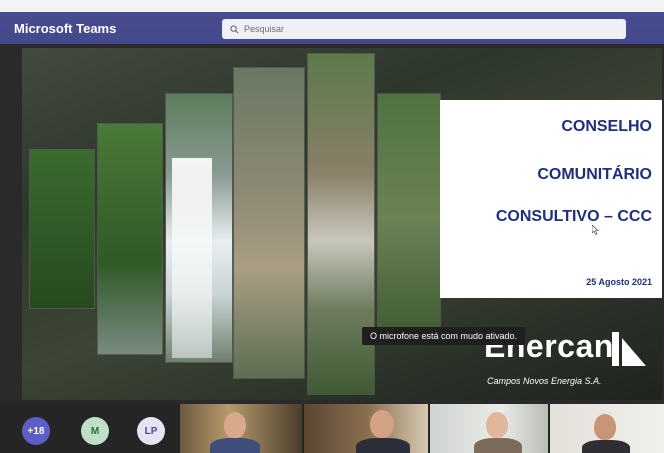 This screenshot has width=664, height=453. What do you see at coordinates (234, 29) in the screenshot?
I see `search-icon` at bounding box center [234, 29].